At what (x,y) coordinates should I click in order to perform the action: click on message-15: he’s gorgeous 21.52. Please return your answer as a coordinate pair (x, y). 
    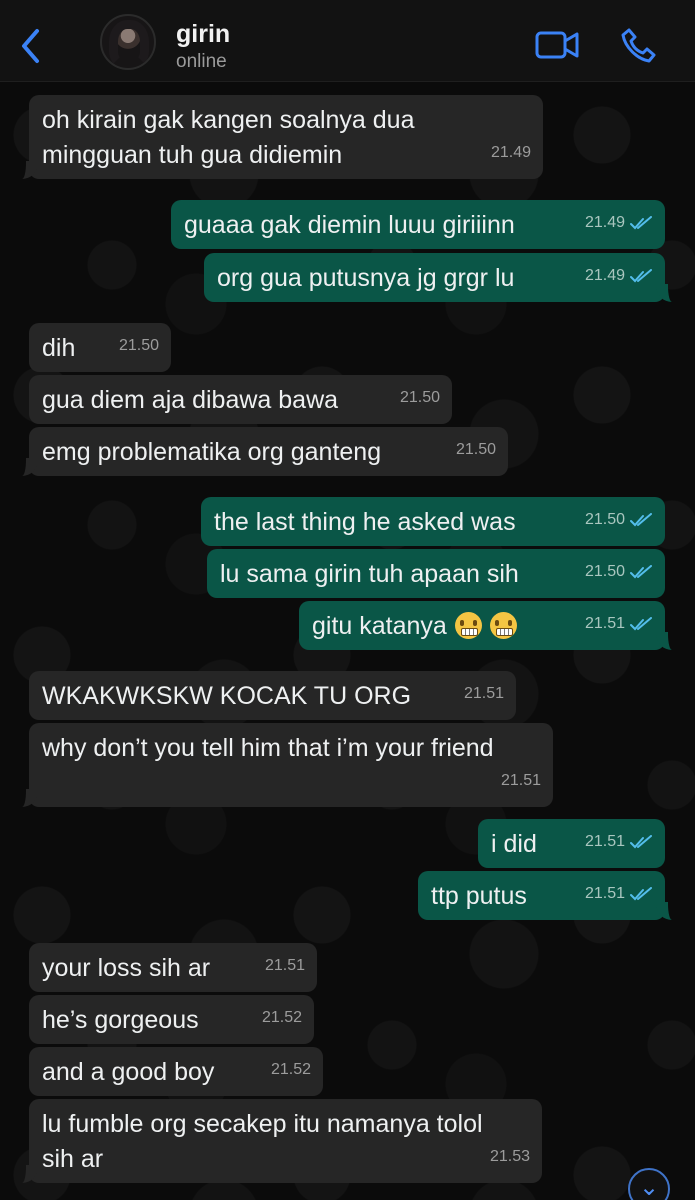
    Looking at the image, I should click on (171, 1019).